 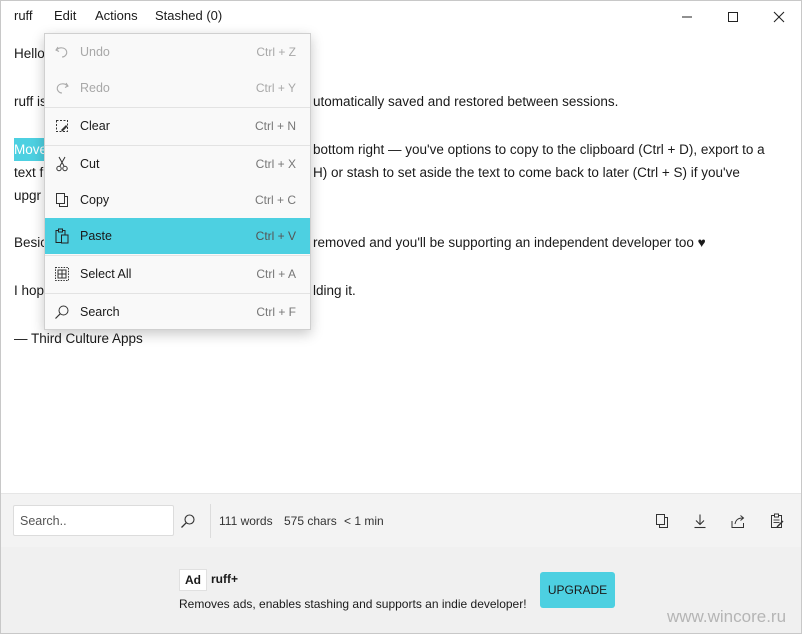 What do you see at coordinates (78, 338) in the screenshot?
I see `editor-line: — Third Culture Apps` at bounding box center [78, 338].